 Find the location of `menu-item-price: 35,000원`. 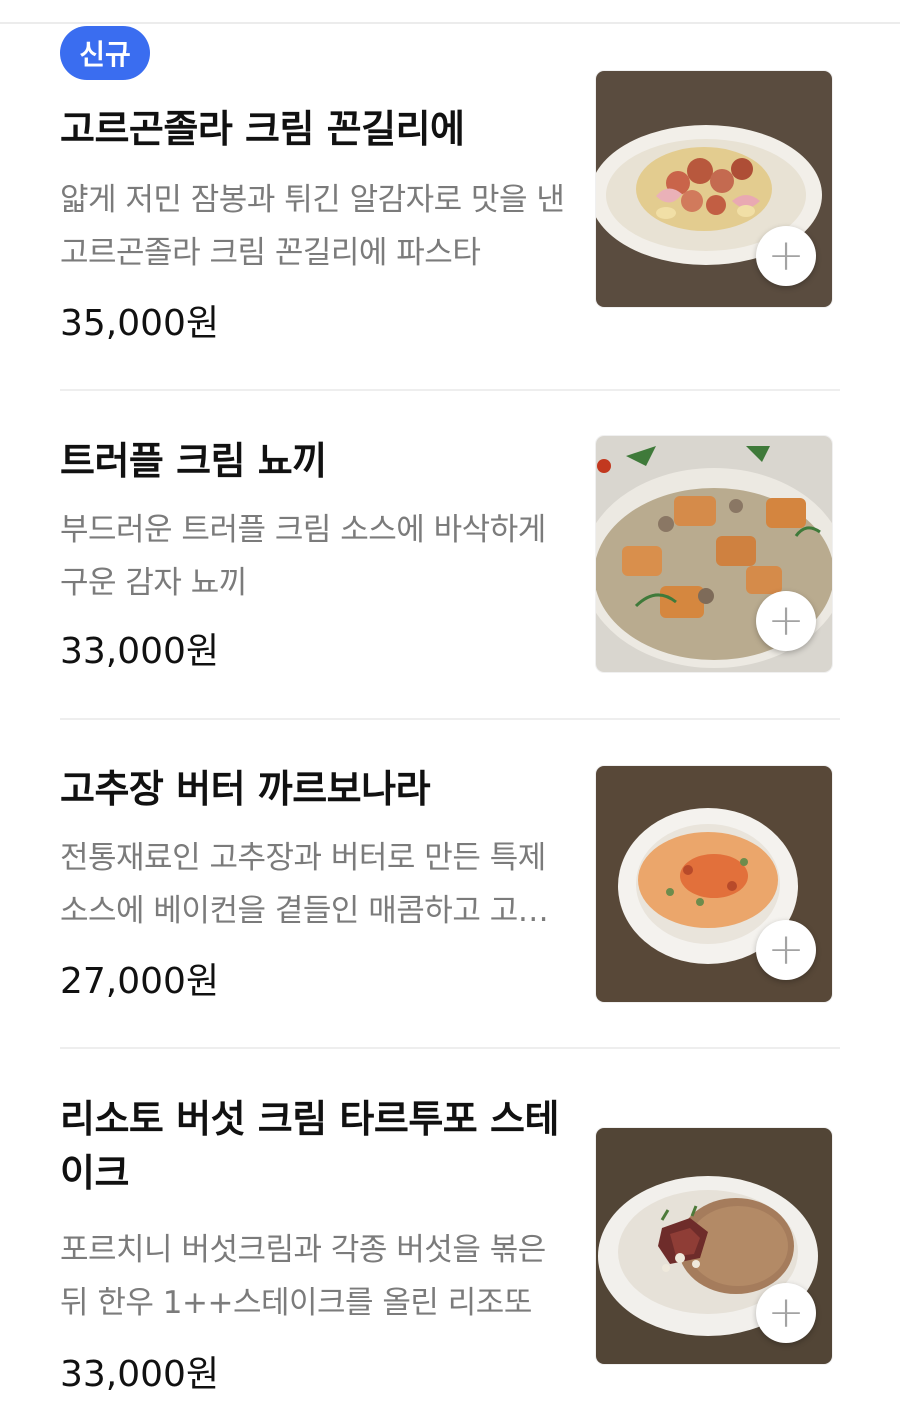

menu-item-price: 35,000원 is located at coordinates (140, 323).